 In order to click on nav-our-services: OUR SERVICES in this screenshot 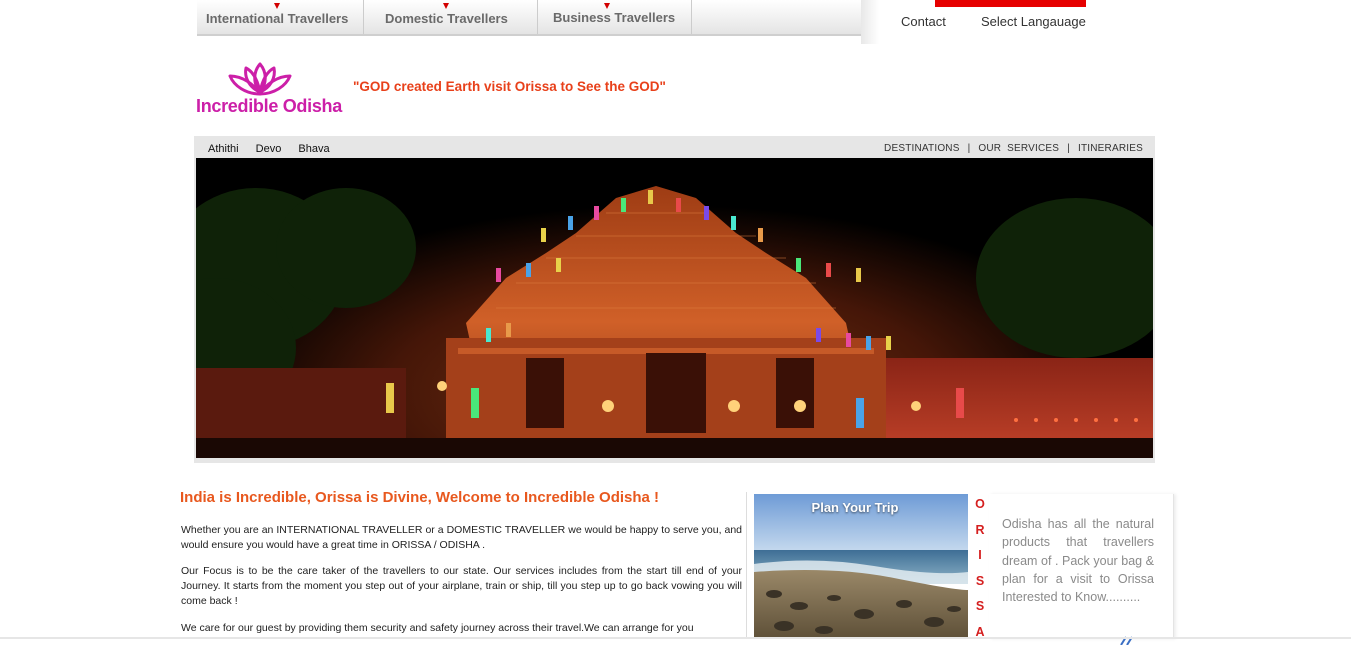, I will do `click(1018, 148)`.